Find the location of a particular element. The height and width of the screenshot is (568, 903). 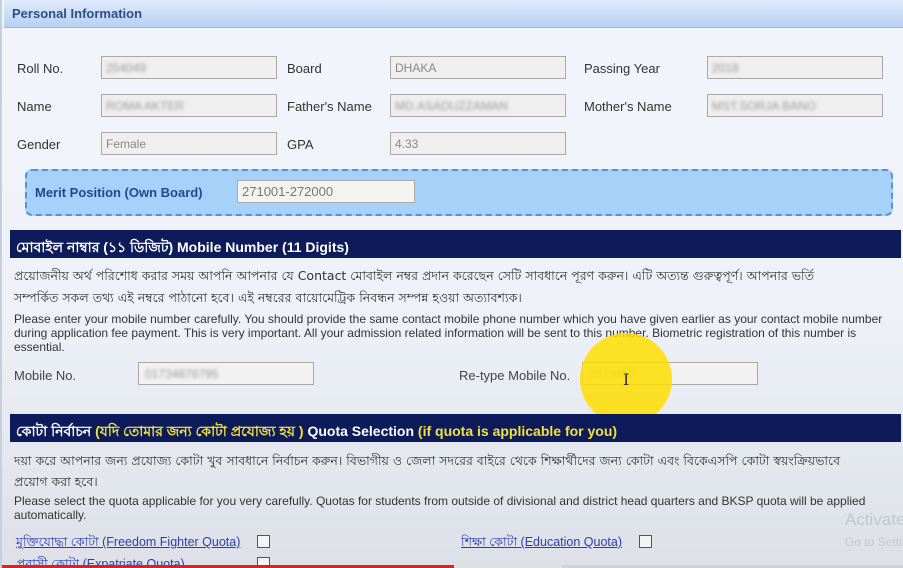

gender-field: Female is located at coordinates (189, 143).